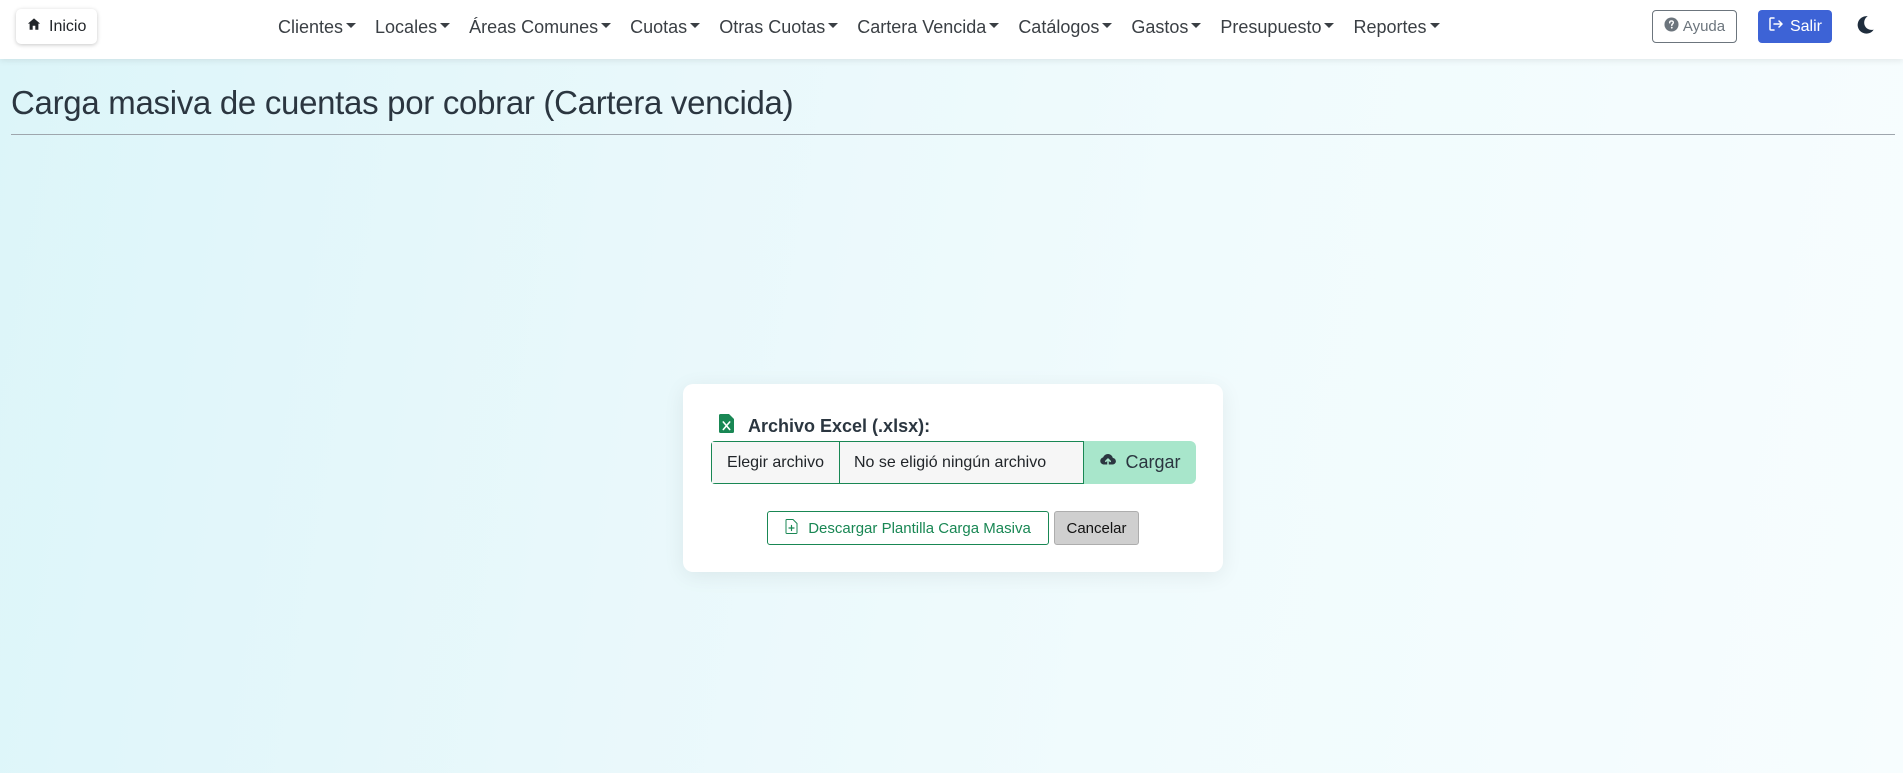 This screenshot has height=773, width=1903. What do you see at coordinates (1390, 26) in the screenshot?
I see `menu-label: Reportes` at bounding box center [1390, 26].